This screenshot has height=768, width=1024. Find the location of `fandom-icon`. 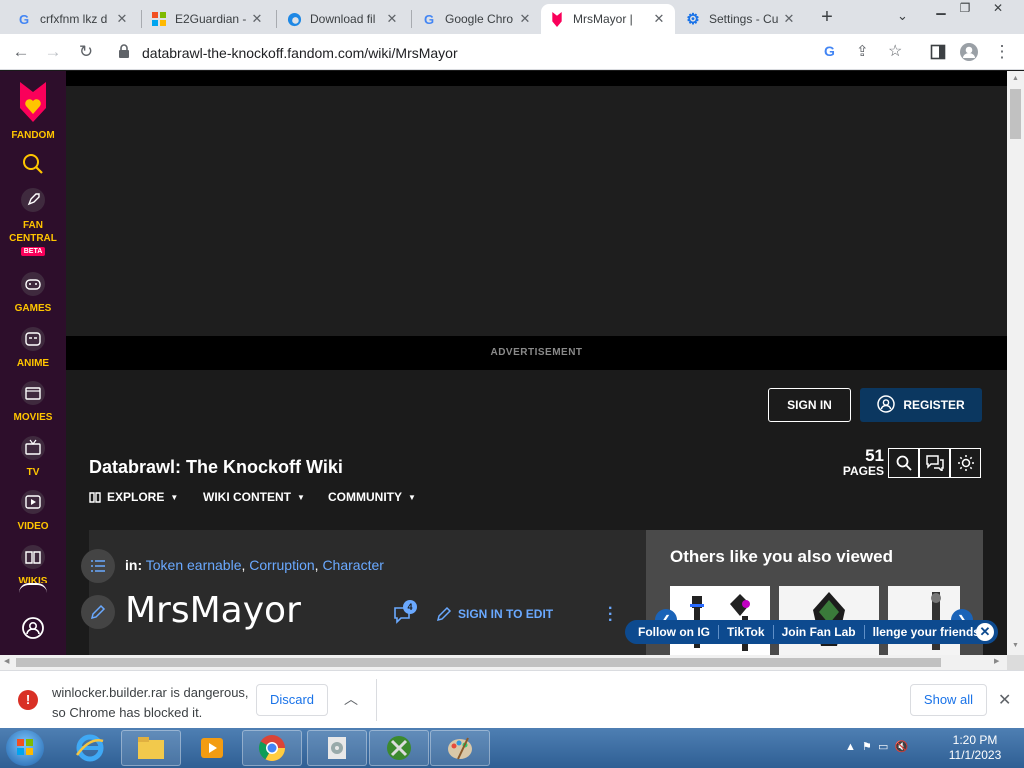

fandom-icon is located at coordinates (557, 19).